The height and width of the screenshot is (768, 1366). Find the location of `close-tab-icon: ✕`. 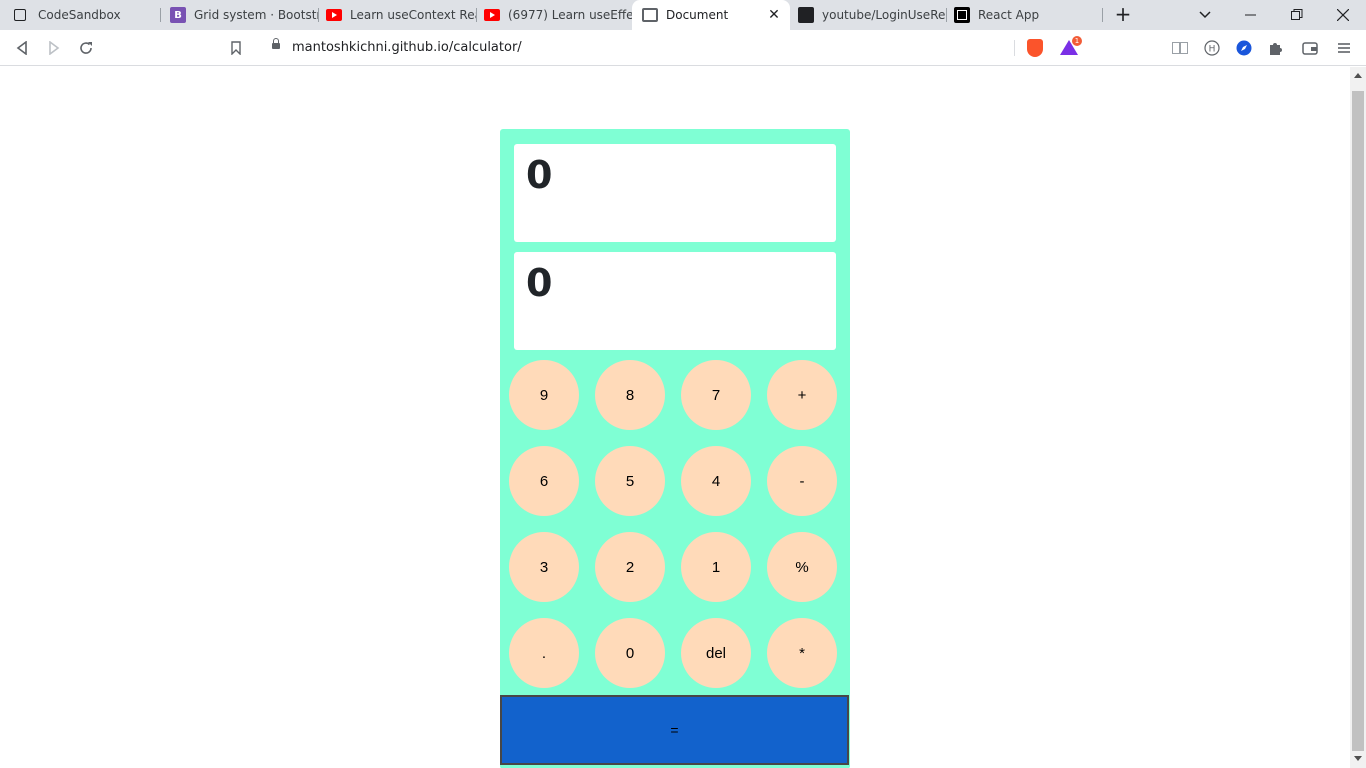

close-tab-icon: ✕ is located at coordinates (774, 15).